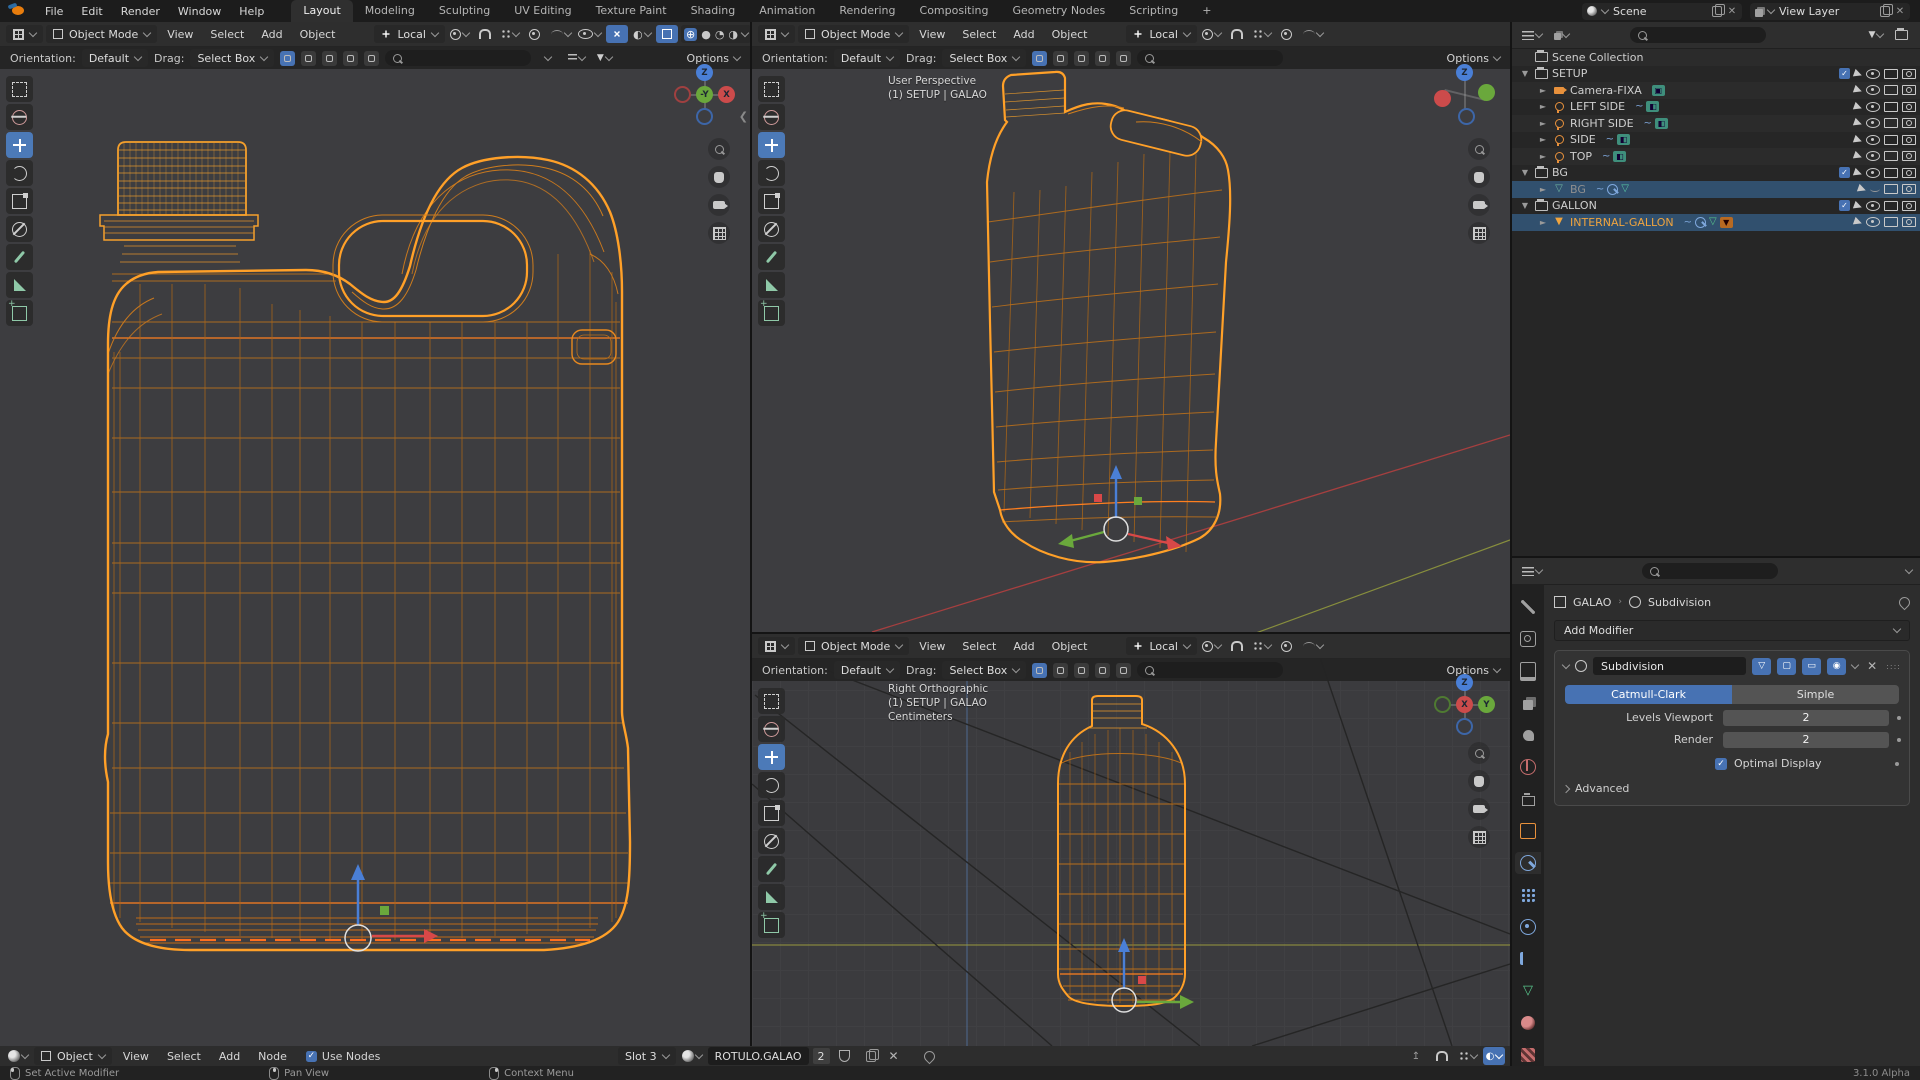 This screenshot has width=1920, height=1080. What do you see at coordinates (19, 229) in the screenshot?
I see `tool-transform` at bounding box center [19, 229].